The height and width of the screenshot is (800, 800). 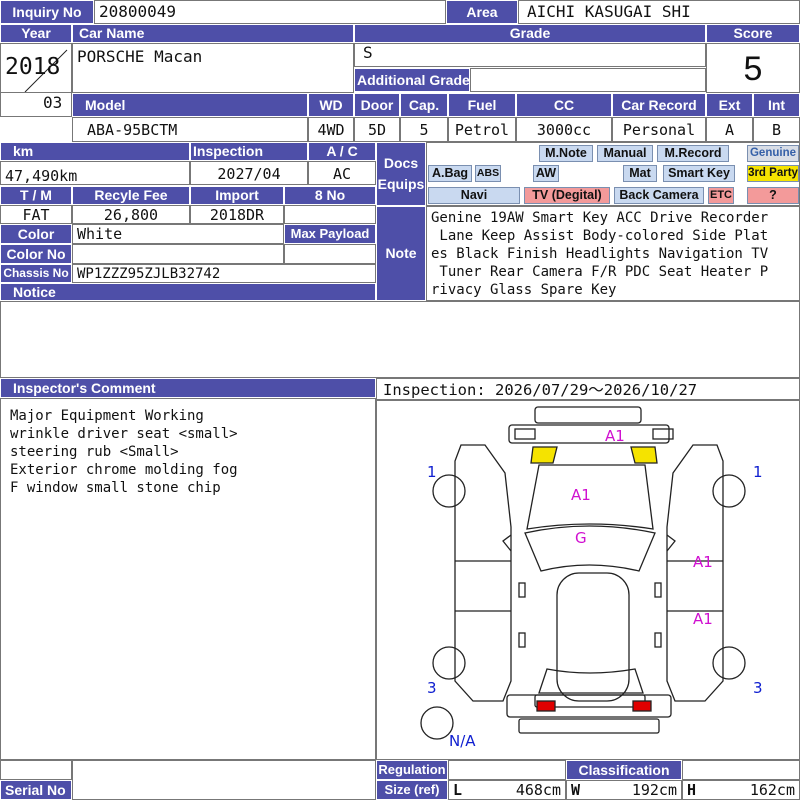 I want to click on eight-no-label: 8 No, so click(x=330, y=195).